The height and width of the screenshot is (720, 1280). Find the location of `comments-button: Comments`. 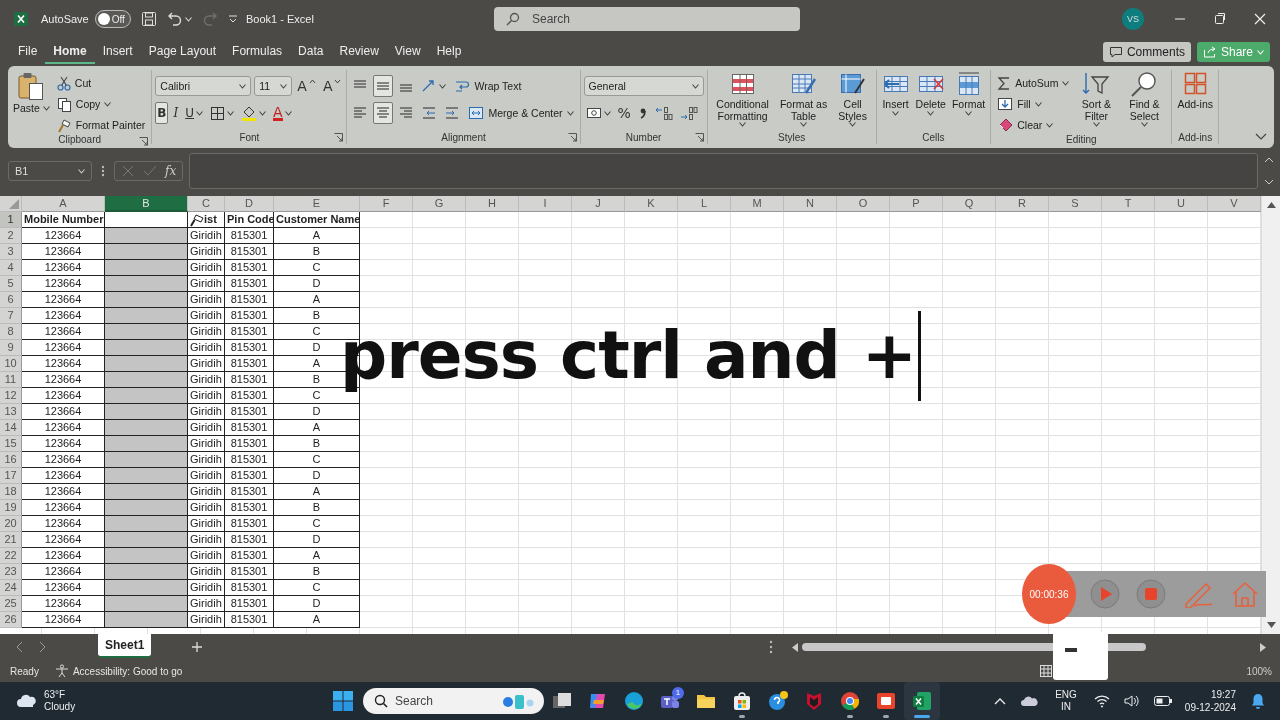

comments-button: Comments is located at coordinates (1146, 52).